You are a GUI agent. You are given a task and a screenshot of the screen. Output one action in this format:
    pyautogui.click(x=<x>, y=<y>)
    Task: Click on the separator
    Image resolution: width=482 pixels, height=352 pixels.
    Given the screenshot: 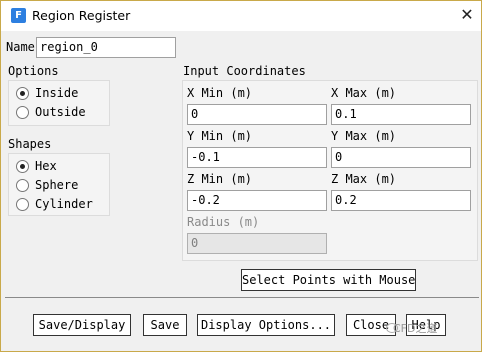 What is the action you would take?
    pyautogui.click(x=242, y=297)
    